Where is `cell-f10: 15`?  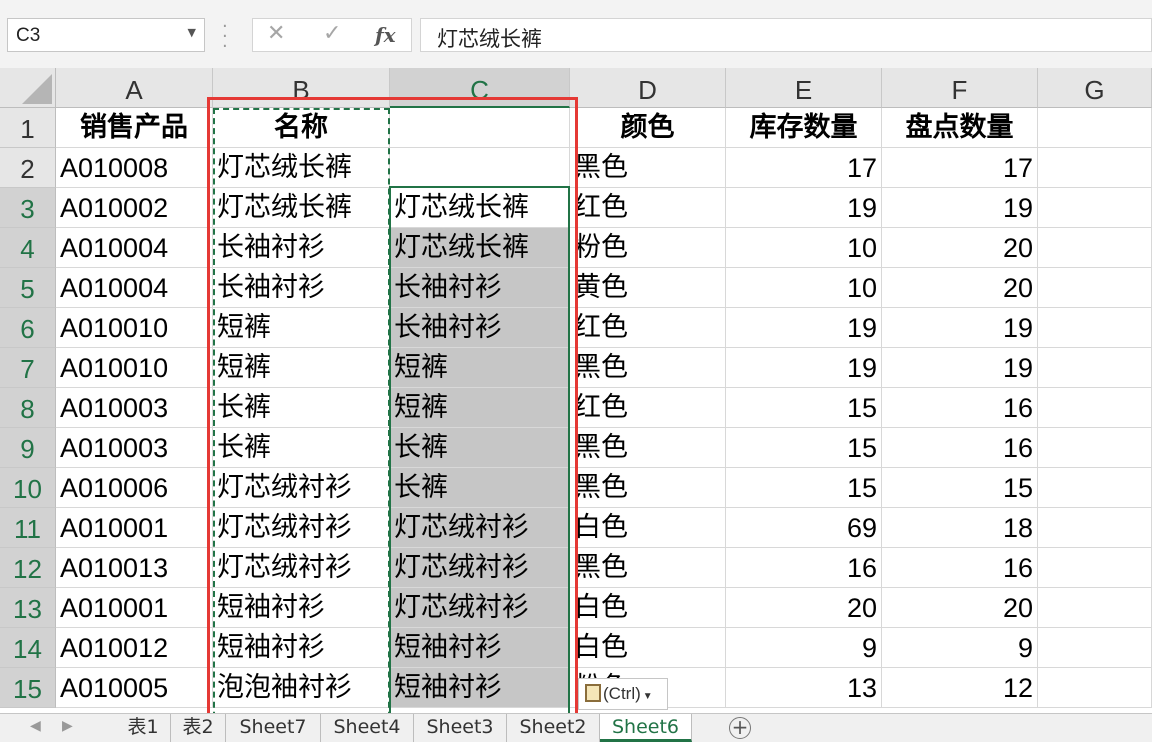
cell-f10: 15 is located at coordinates (960, 488).